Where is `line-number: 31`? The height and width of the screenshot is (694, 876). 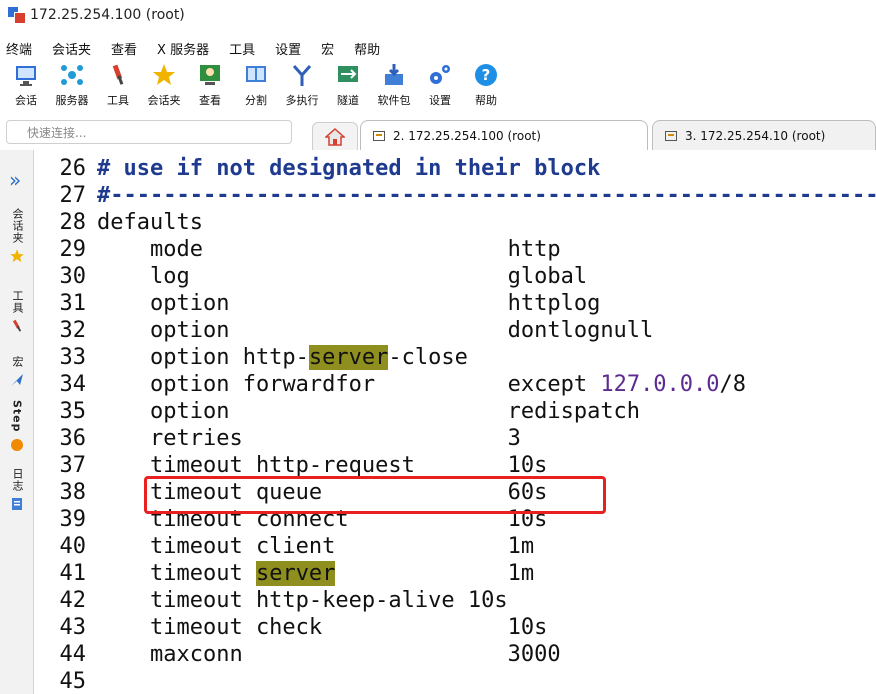 line-number: 31 is located at coordinates (73, 303).